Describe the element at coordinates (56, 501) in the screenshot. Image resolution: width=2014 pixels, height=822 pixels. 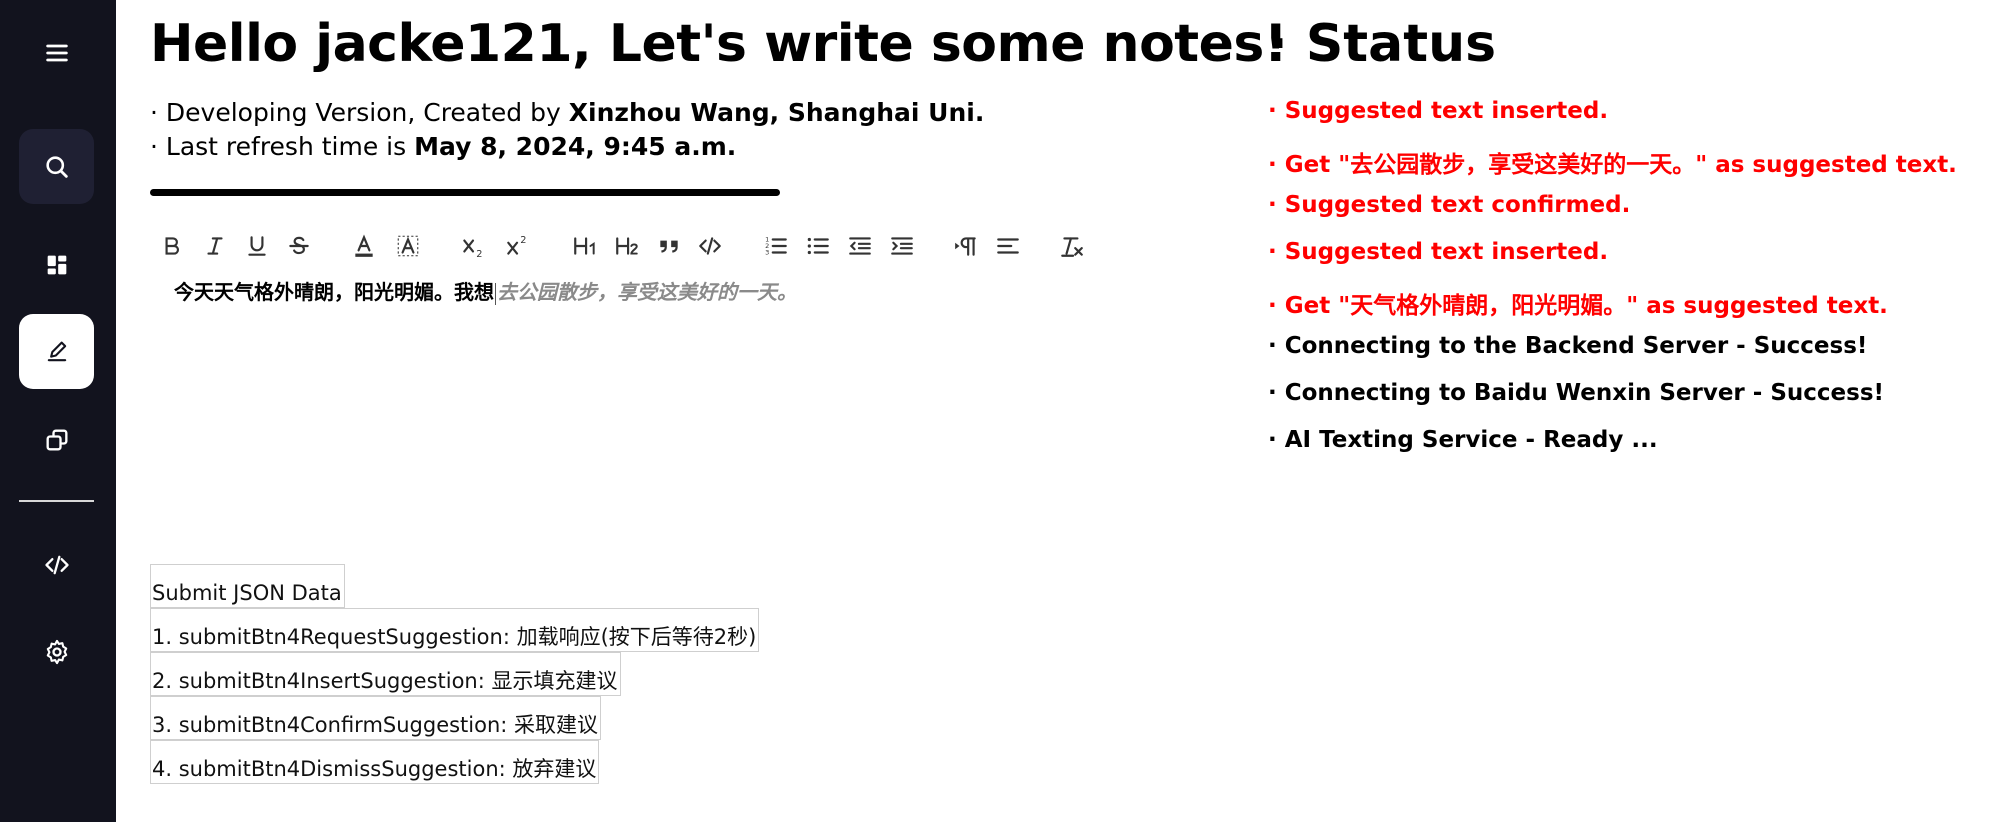
I see `sidebar-divider` at that location.